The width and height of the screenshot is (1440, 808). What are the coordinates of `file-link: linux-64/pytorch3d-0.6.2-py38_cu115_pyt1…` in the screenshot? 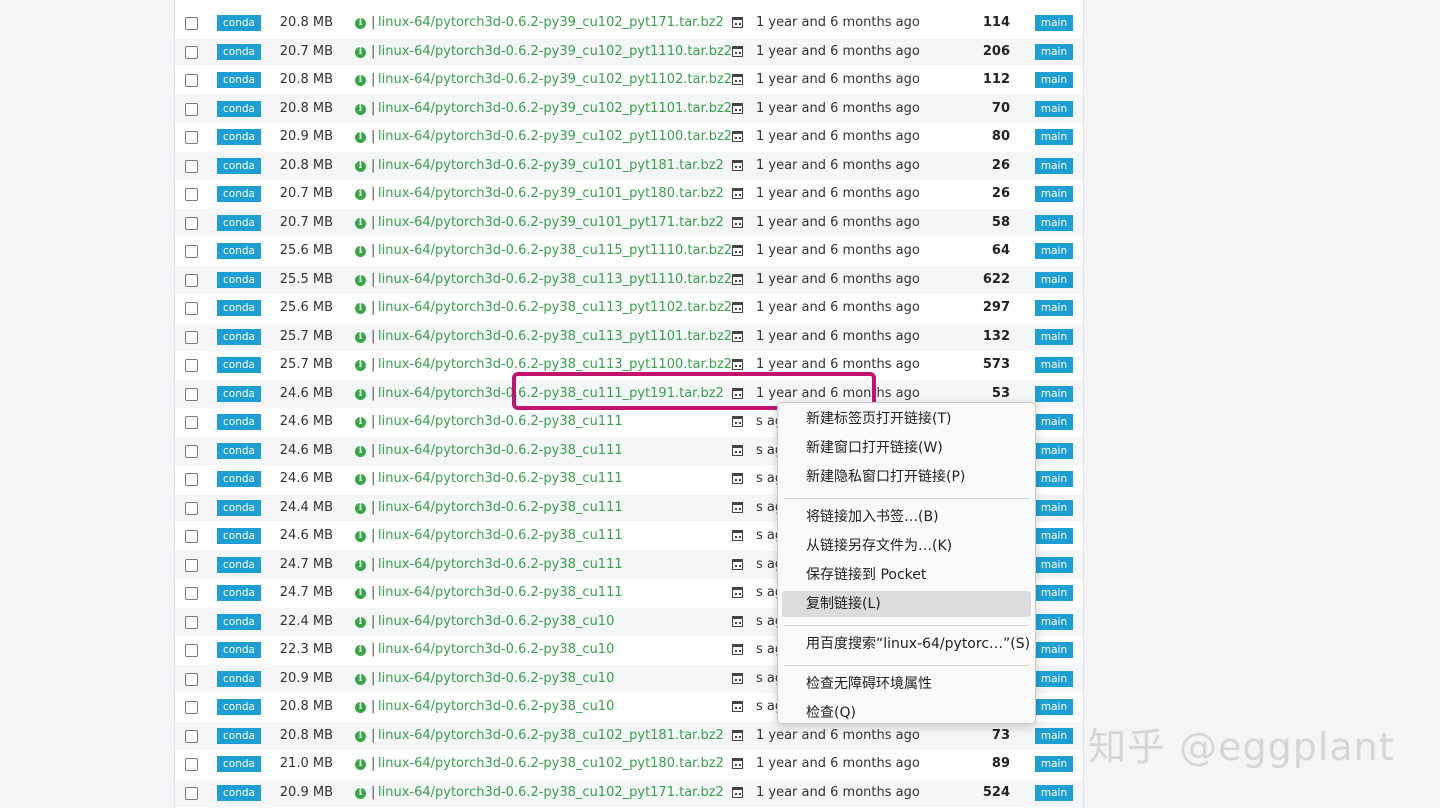 It's located at (555, 251).